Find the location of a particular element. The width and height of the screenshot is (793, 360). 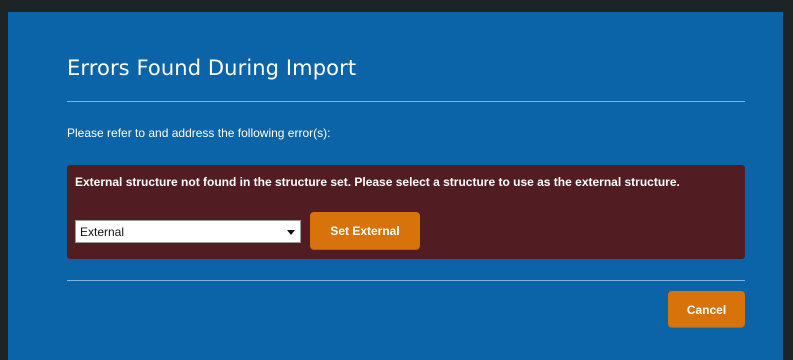

cancel-button: Cancel is located at coordinates (706, 309).